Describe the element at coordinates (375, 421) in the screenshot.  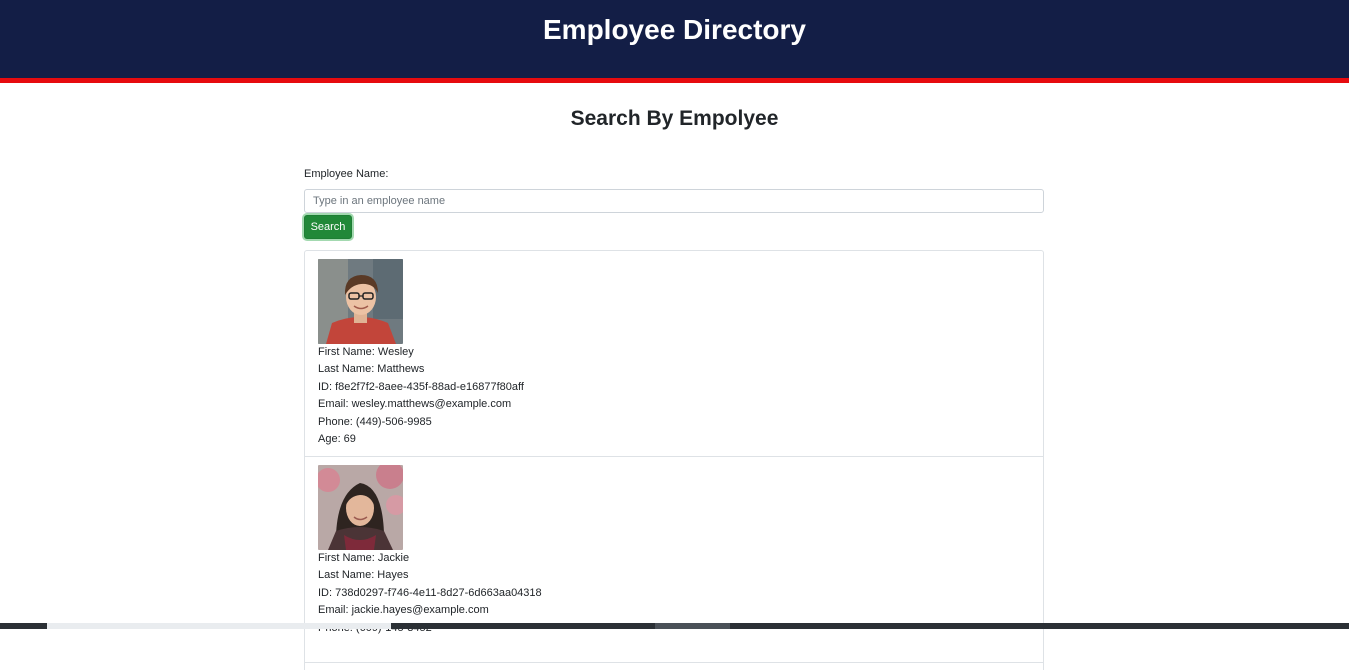
I see `employee-phone: Phone: (449)-506-9985` at that location.